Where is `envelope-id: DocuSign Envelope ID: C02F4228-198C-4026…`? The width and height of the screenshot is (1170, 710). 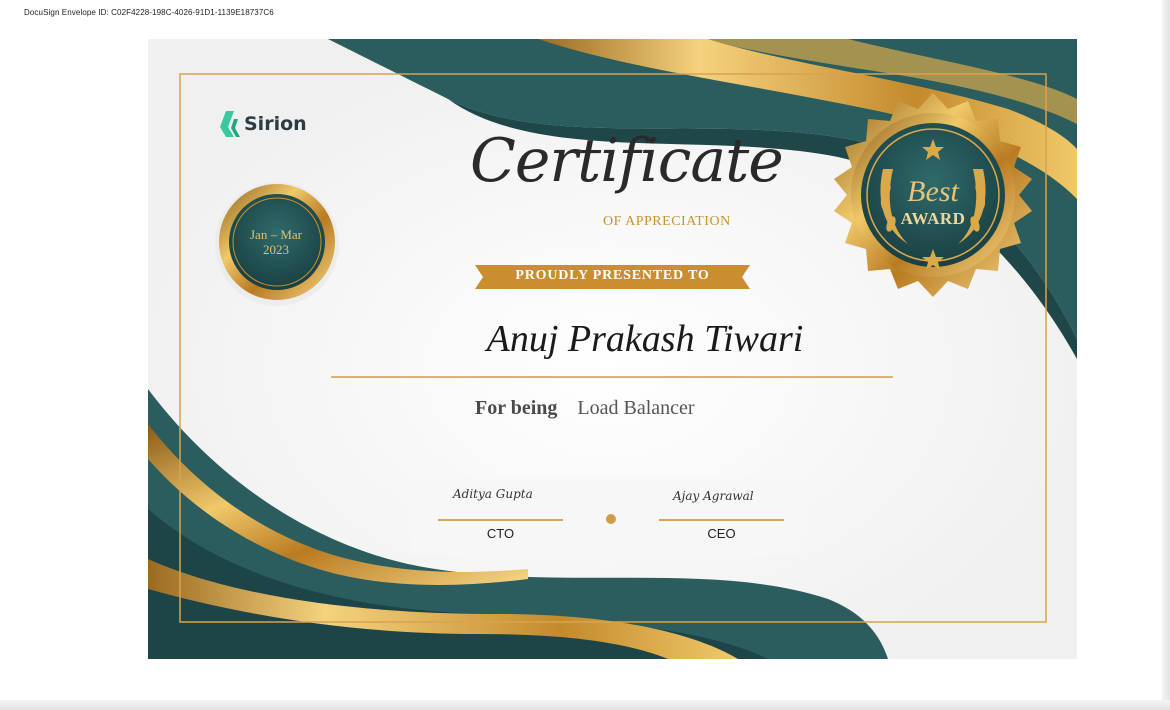 envelope-id: DocuSign Envelope ID: C02F4228-198C-4026… is located at coordinates (149, 12).